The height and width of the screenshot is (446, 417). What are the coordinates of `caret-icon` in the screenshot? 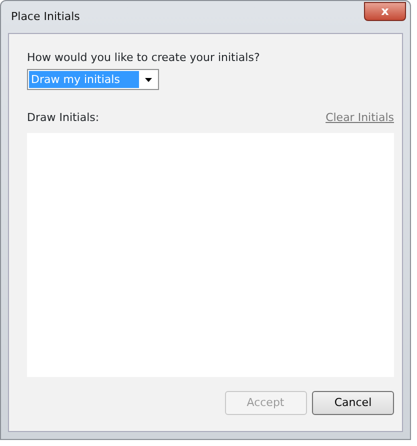 It's located at (148, 80).